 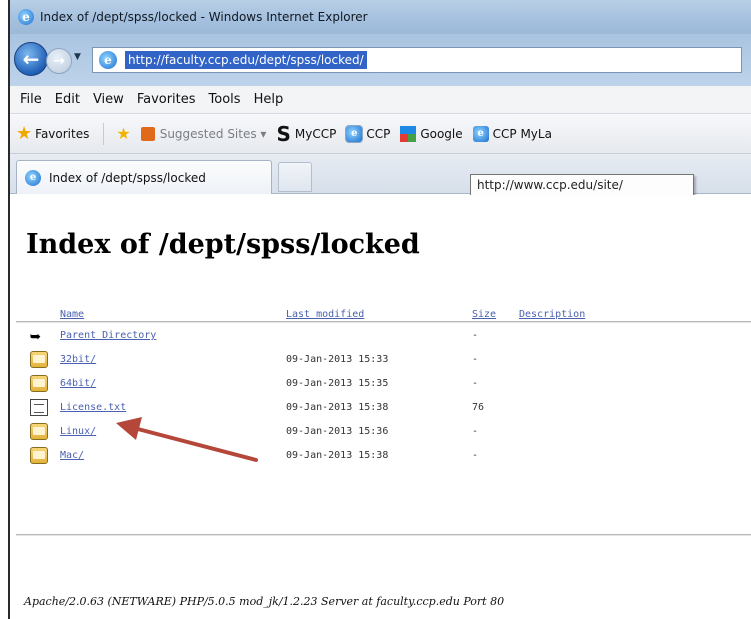 What do you see at coordinates (78, 431) in the screenshot?
I see `entry-link: Linux/` at bounding box center [78, 431].